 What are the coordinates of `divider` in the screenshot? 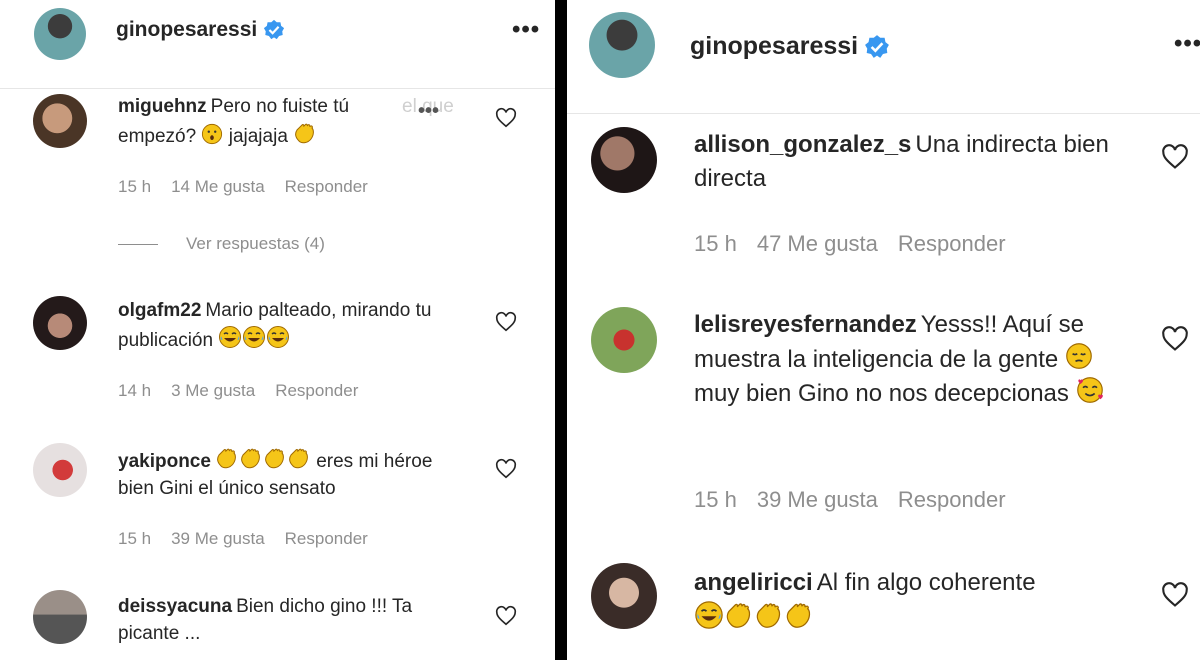 It's located at (138, 245).